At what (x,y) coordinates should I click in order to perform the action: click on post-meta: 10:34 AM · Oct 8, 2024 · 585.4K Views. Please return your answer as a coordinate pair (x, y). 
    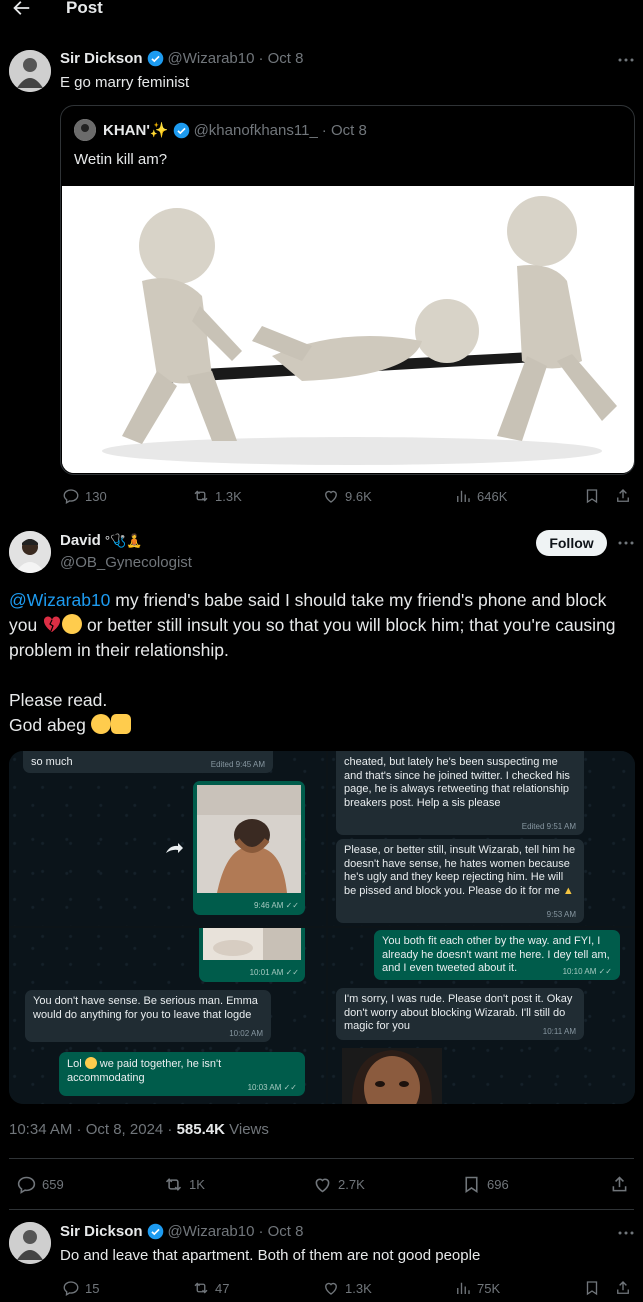
    Looking at the image, I should click on (139, 1129).